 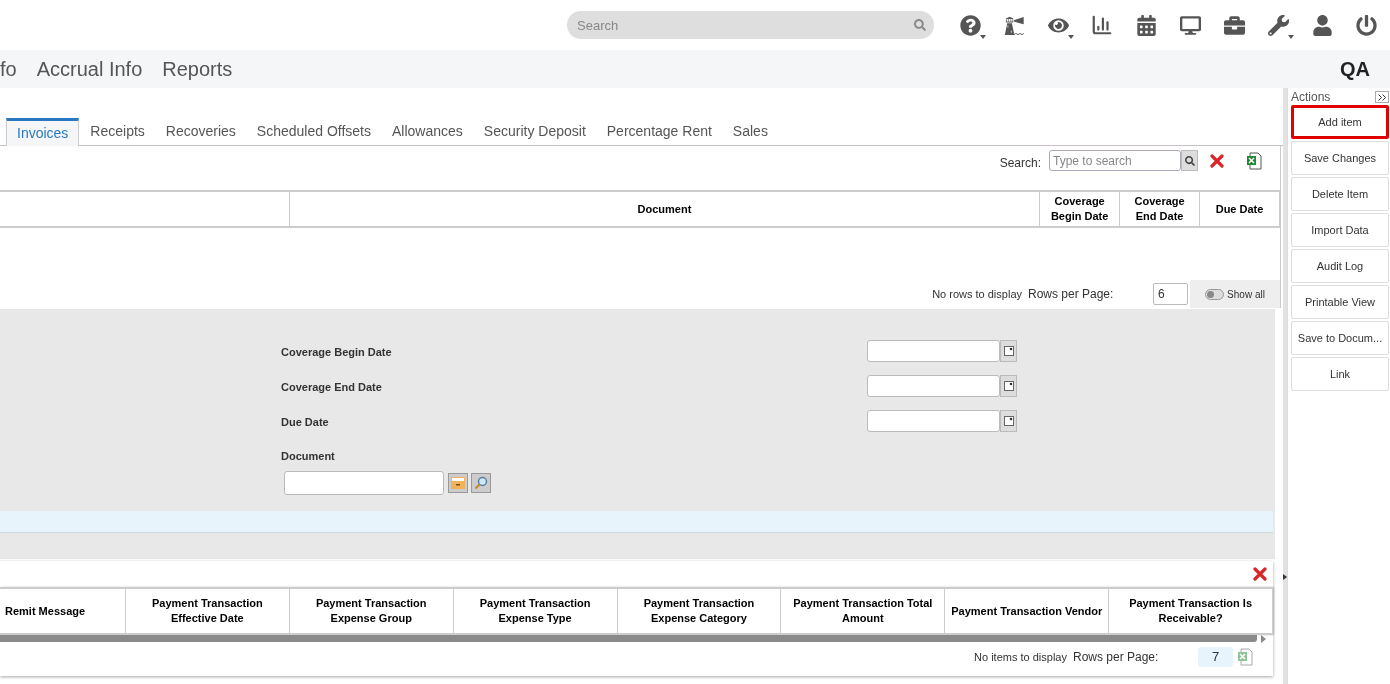 I want to click on environment-label: QA, so click(x=1355, y=69).